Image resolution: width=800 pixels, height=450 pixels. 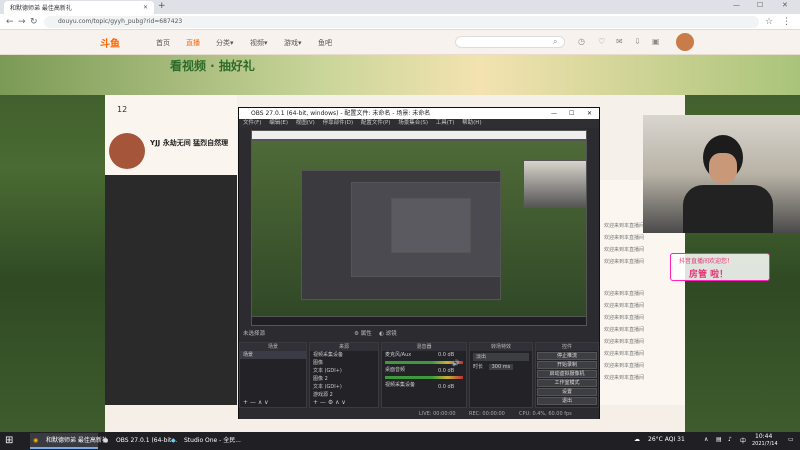 What do you see at coordinates (293, 43) in the screenshot?
I see `nav-game: 游戏▾` at bounding box center [293, 43].